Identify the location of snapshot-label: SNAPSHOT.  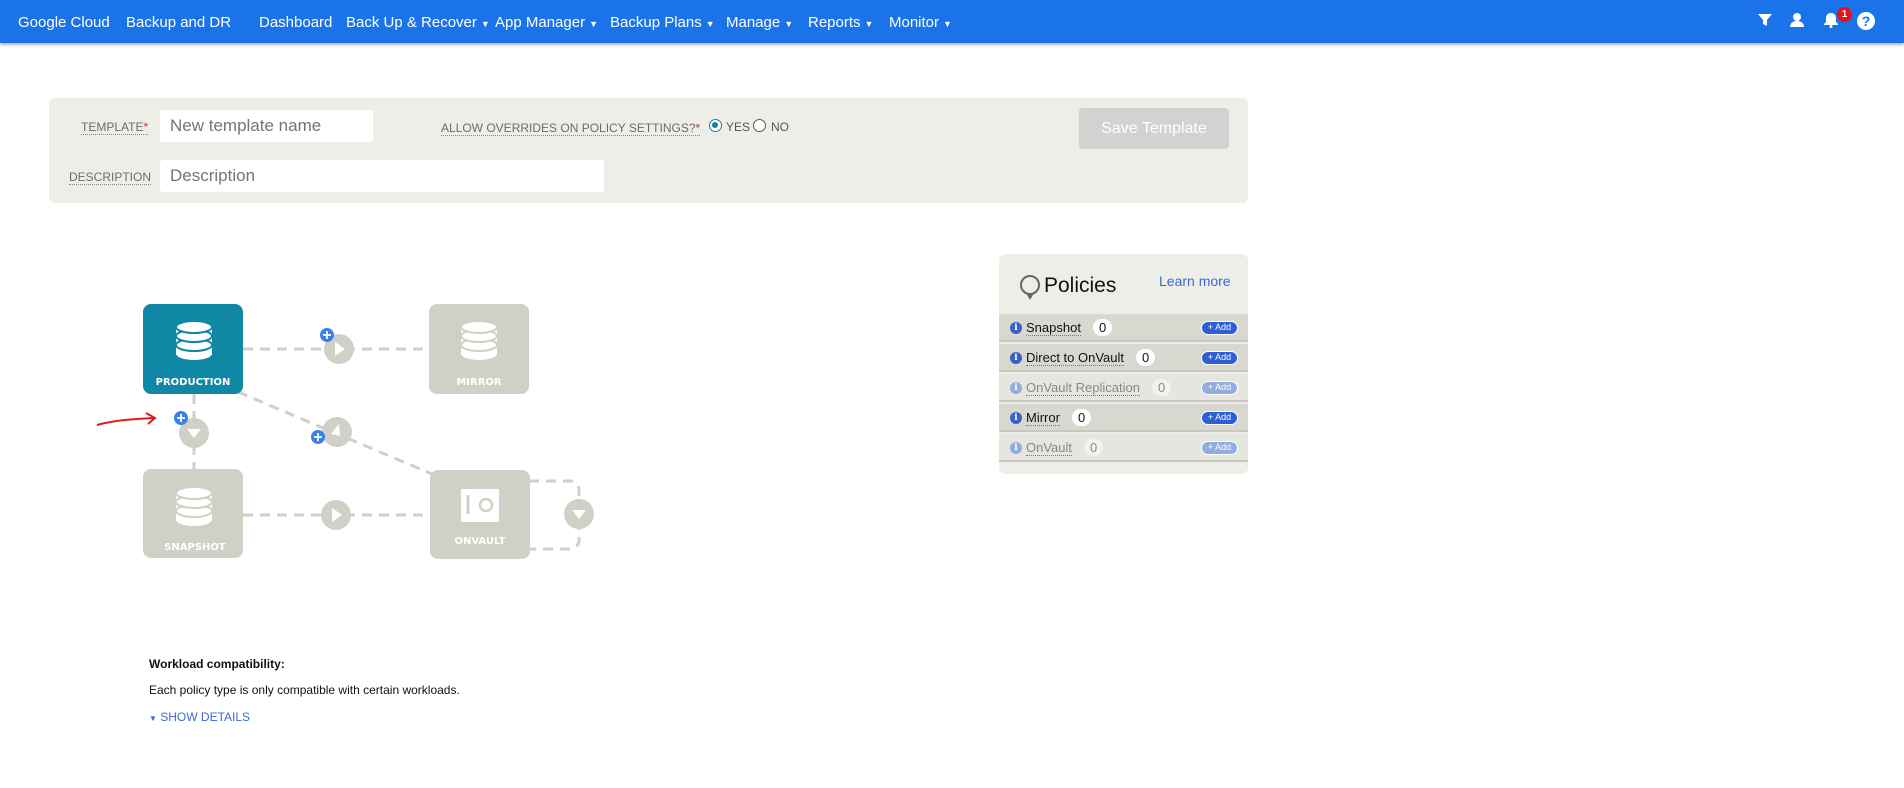
(195, 547).